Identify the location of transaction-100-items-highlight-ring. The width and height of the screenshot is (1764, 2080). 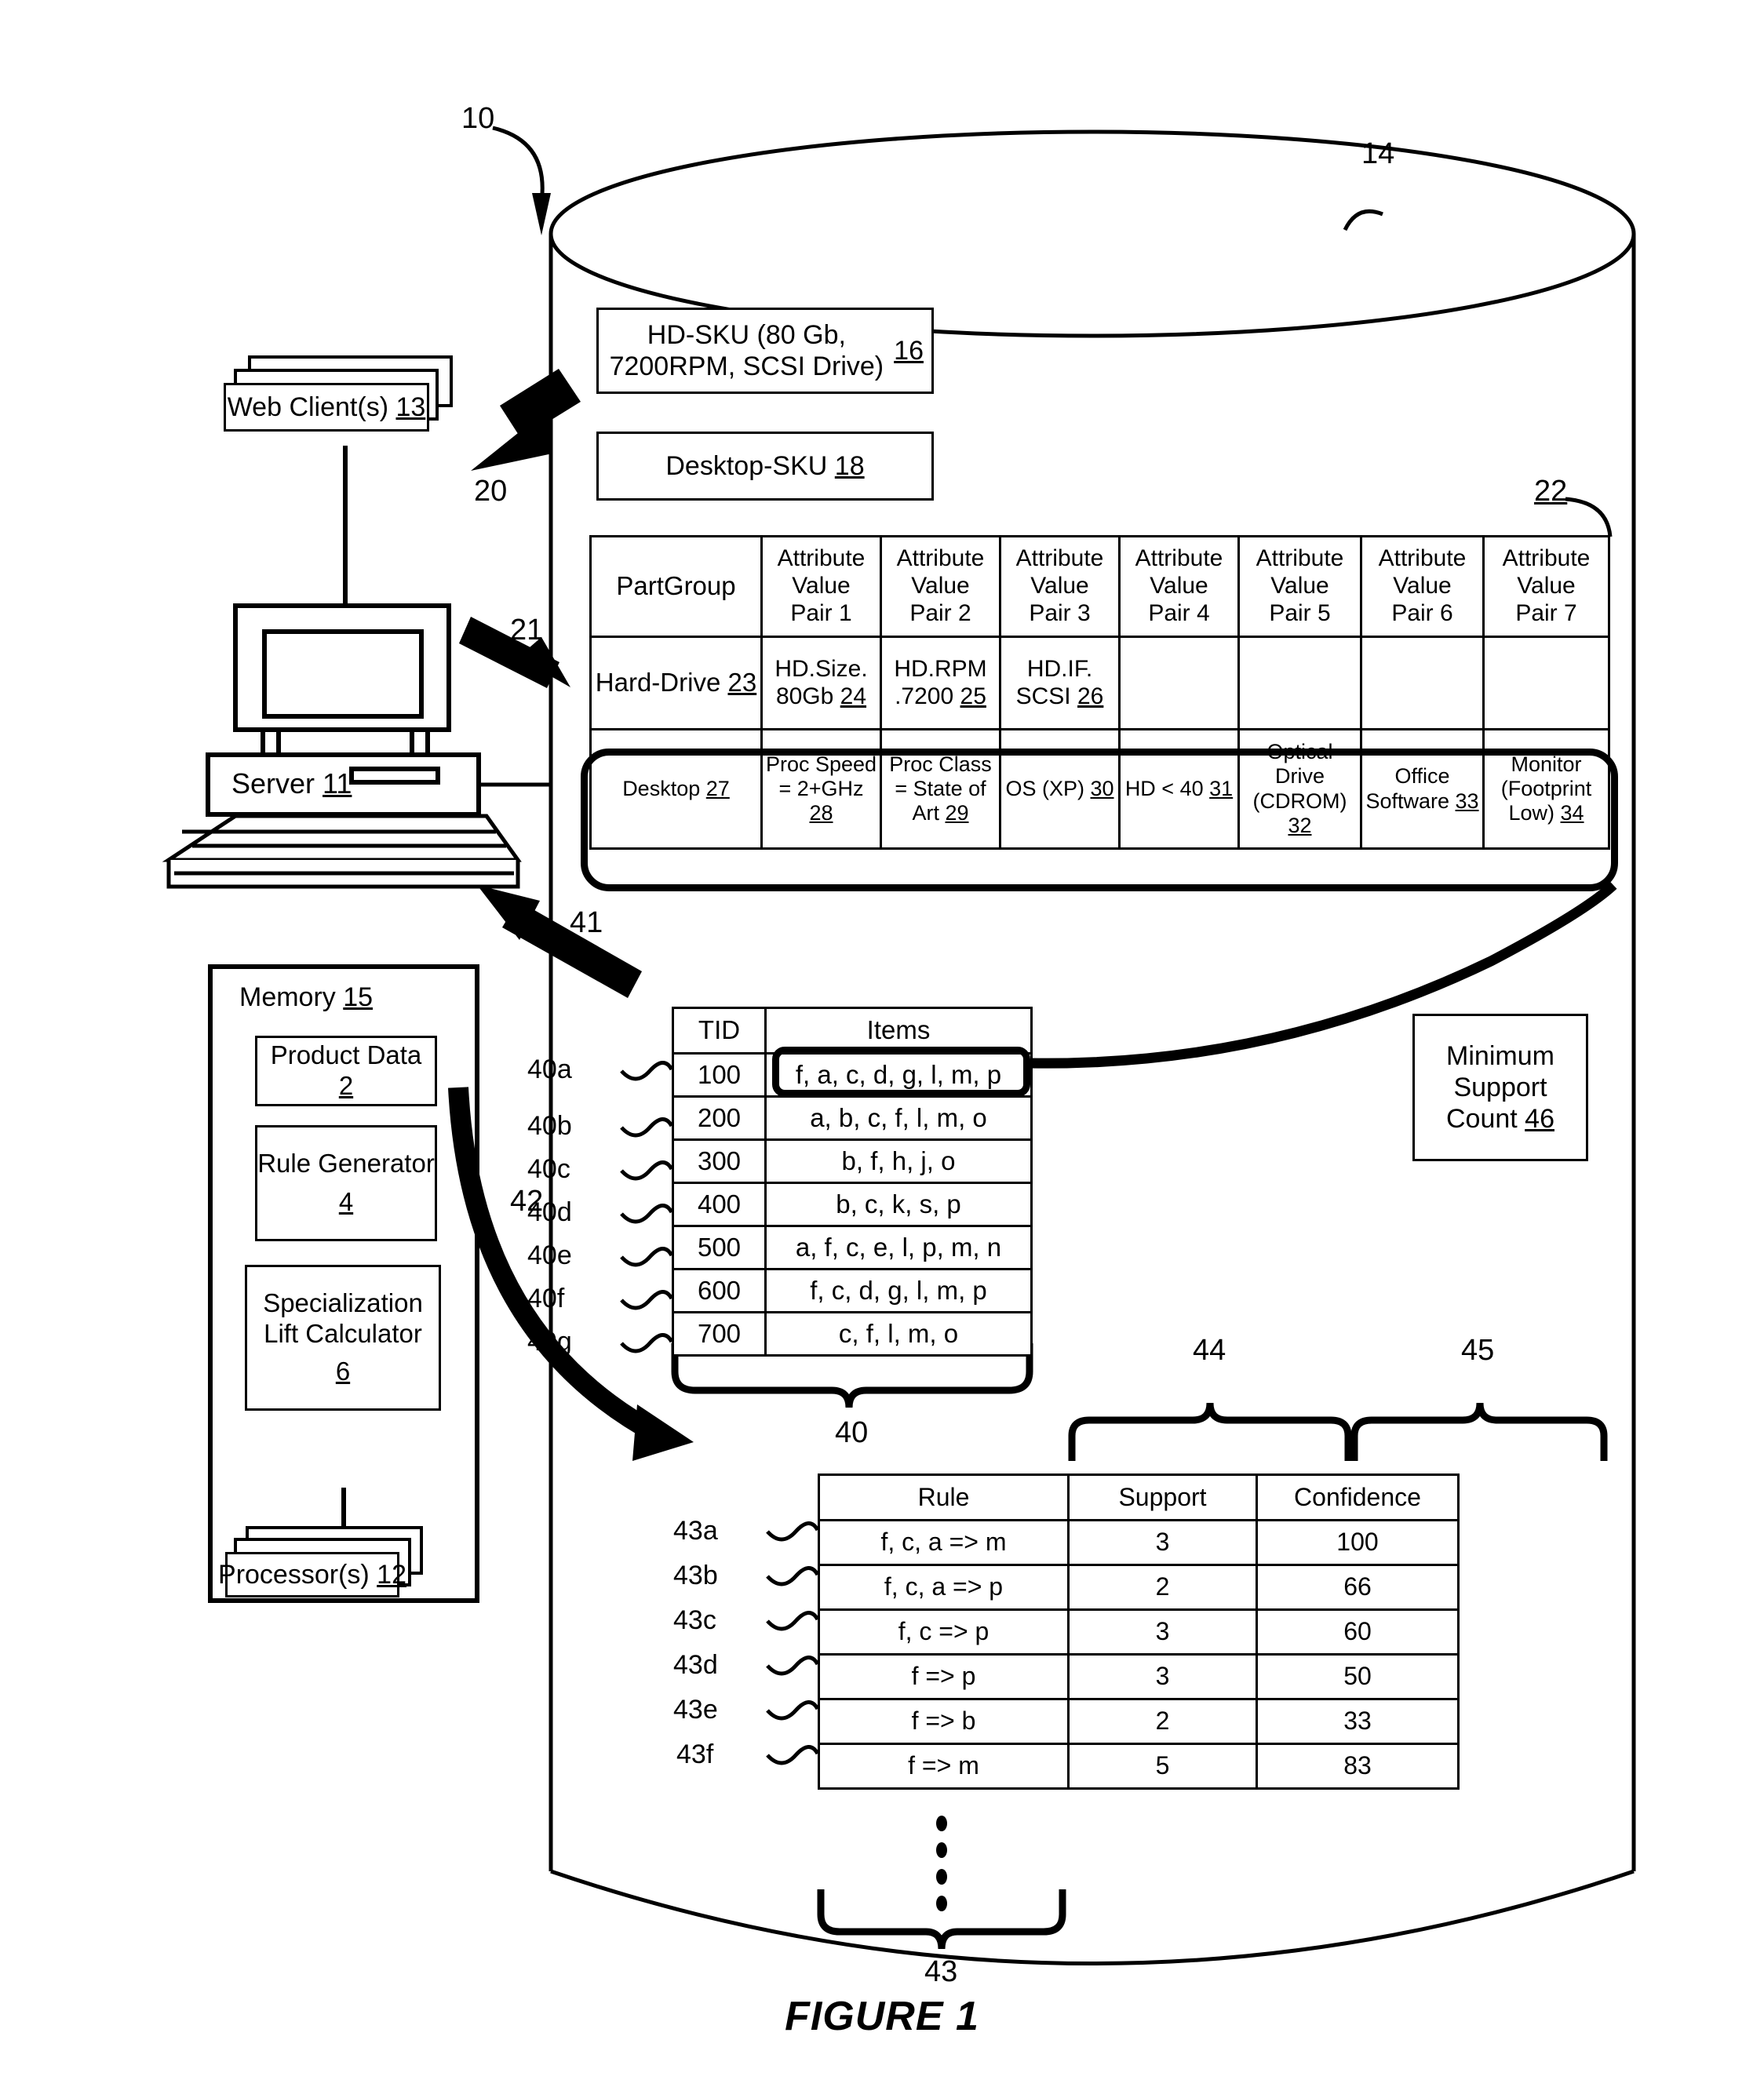
(901, 1072).